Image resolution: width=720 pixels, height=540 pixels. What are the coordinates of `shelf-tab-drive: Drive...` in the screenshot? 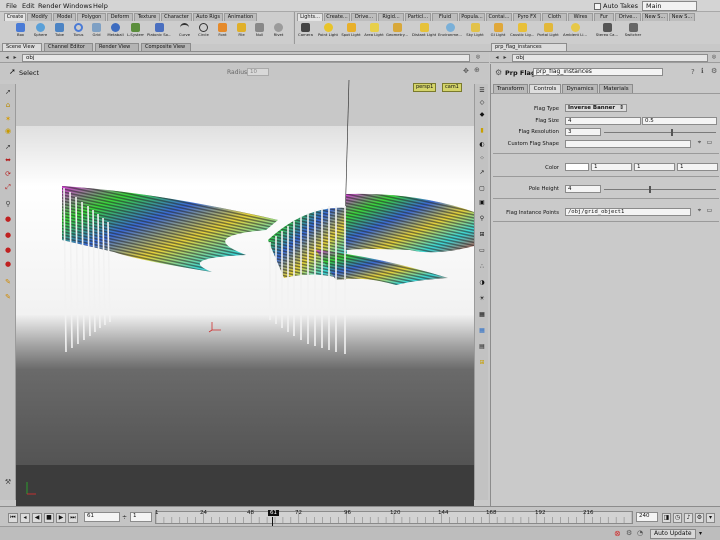 It's located at (364, 17).